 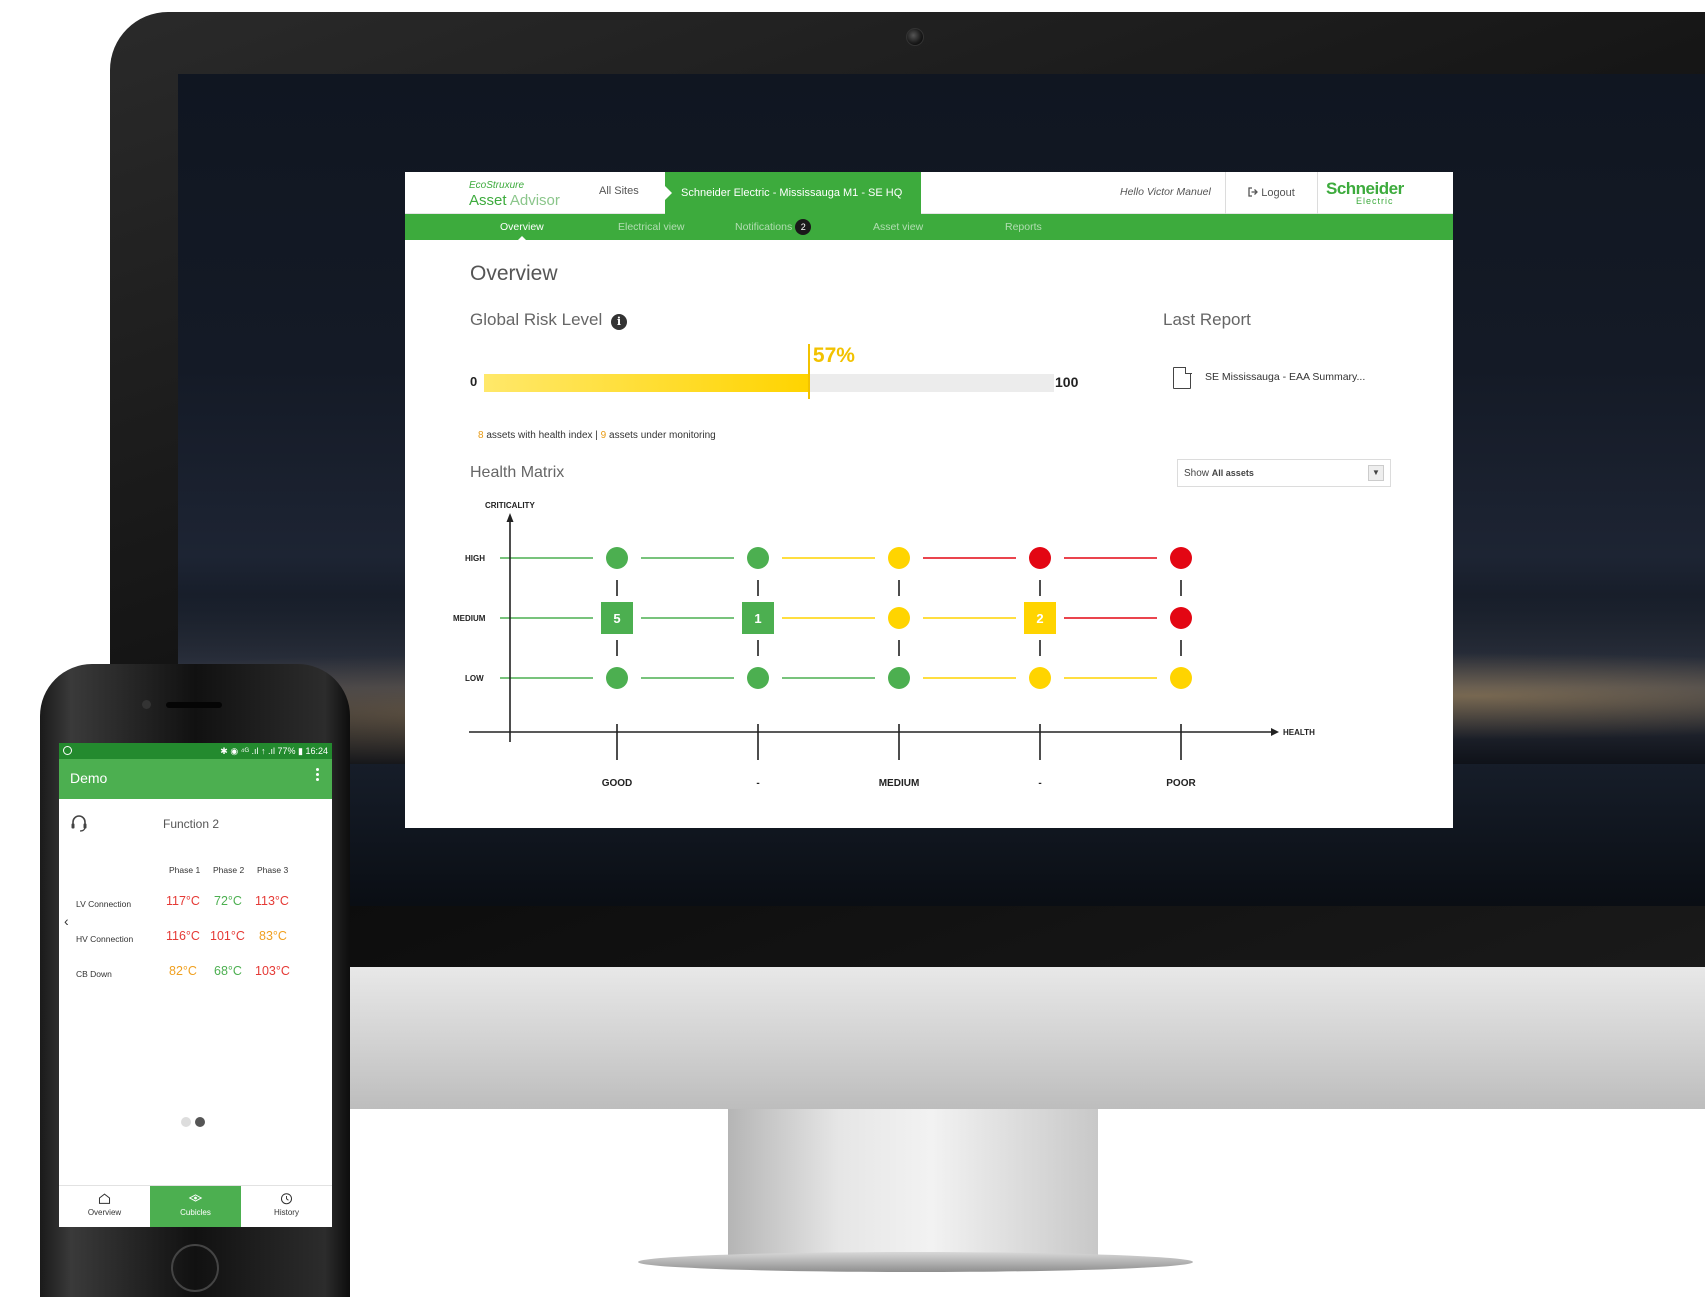 I want to click on page-indicator, so click(x=195, y=1123).